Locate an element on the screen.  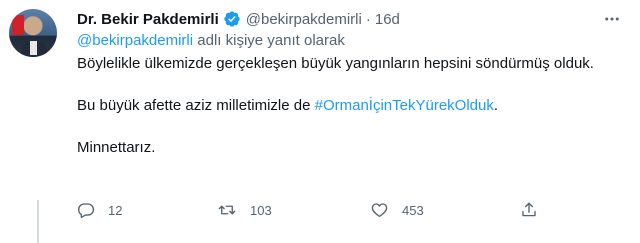
shirt-shape is located at coordinates (33, 48).